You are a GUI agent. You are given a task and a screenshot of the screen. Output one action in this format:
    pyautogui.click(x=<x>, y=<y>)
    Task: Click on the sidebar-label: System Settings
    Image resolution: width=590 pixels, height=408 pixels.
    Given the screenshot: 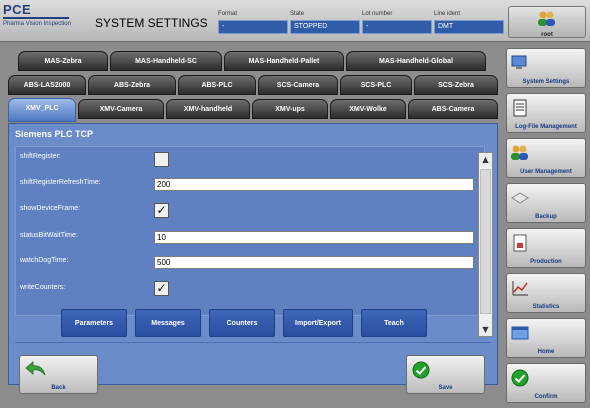 What is the action you would take?
    pyautogui.click(x=546, y=82)
    